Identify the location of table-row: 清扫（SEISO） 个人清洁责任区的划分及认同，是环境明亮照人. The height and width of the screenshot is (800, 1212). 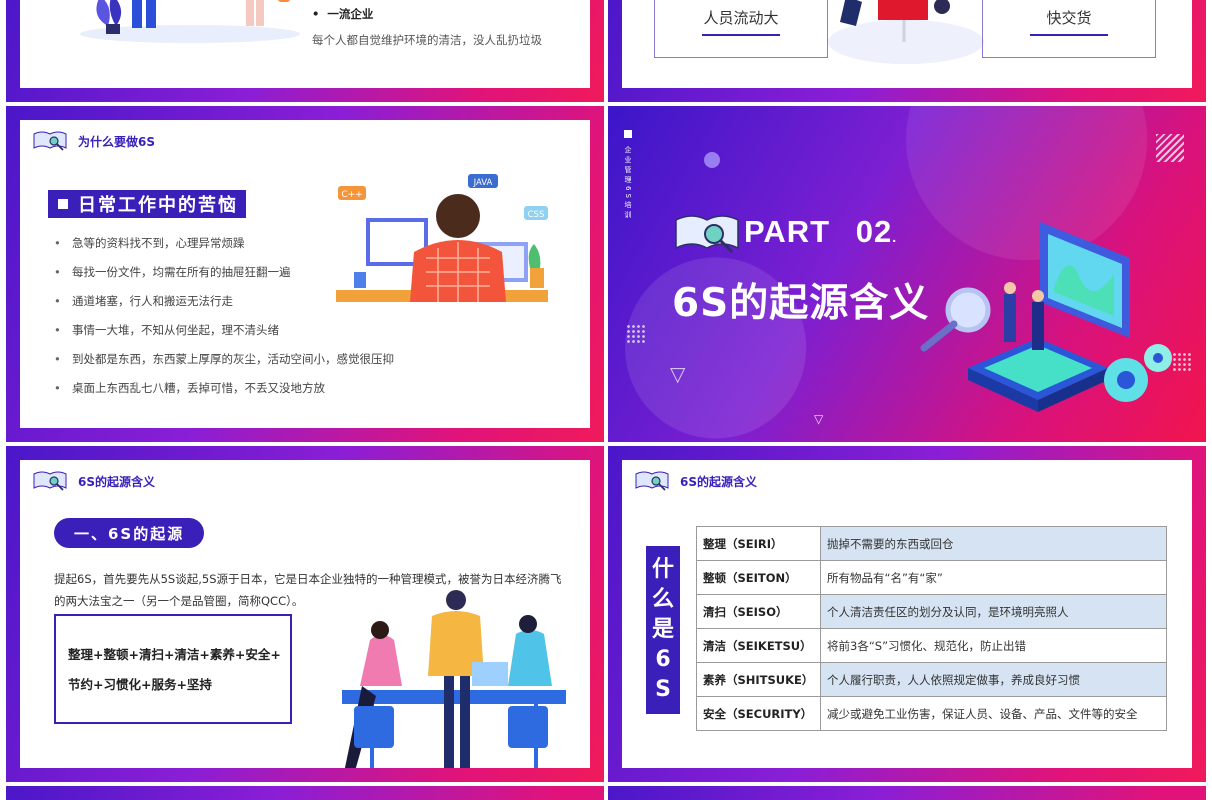
(931, 611).